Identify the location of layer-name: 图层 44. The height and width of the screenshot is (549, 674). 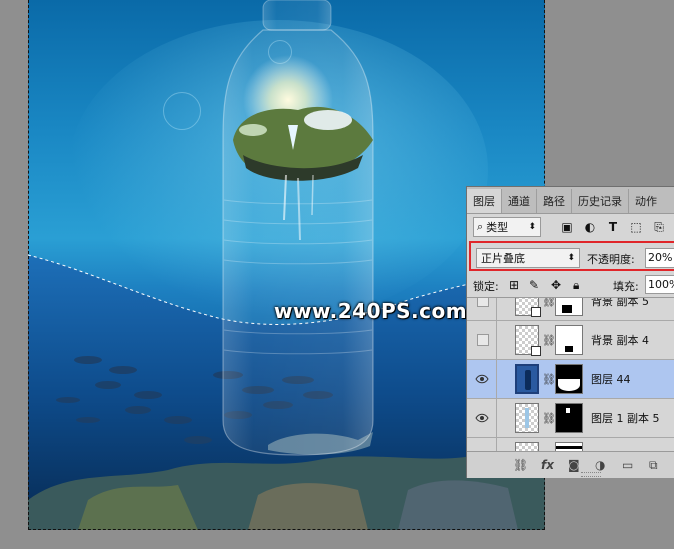
(611, 379).